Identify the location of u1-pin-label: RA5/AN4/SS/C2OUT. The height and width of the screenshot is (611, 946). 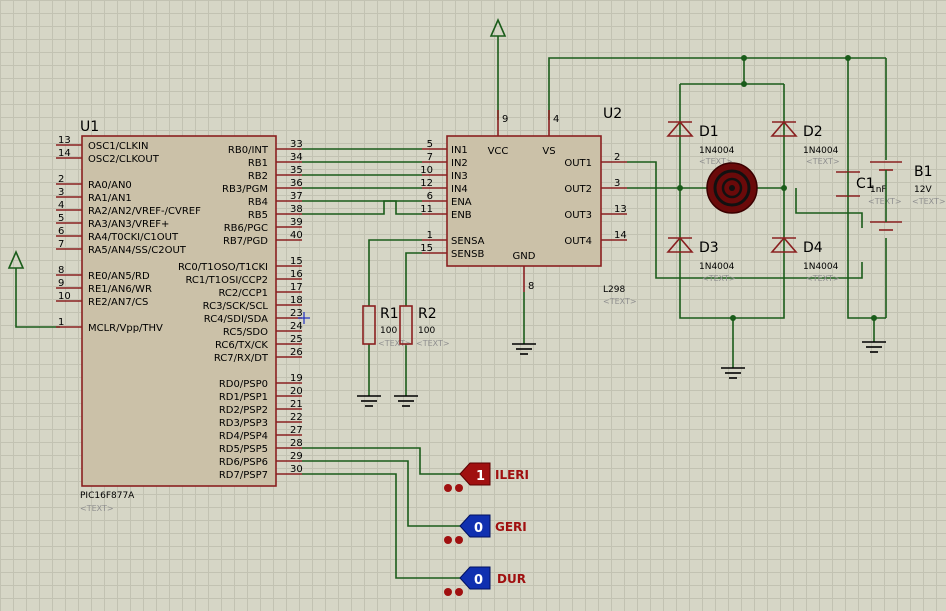
(137, 250).